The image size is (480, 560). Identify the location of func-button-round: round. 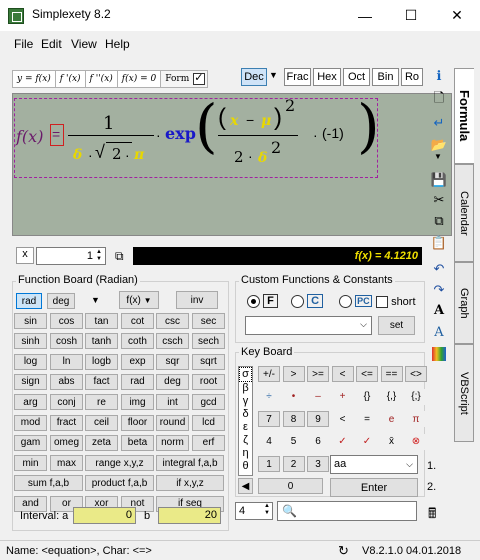
(172, 422).